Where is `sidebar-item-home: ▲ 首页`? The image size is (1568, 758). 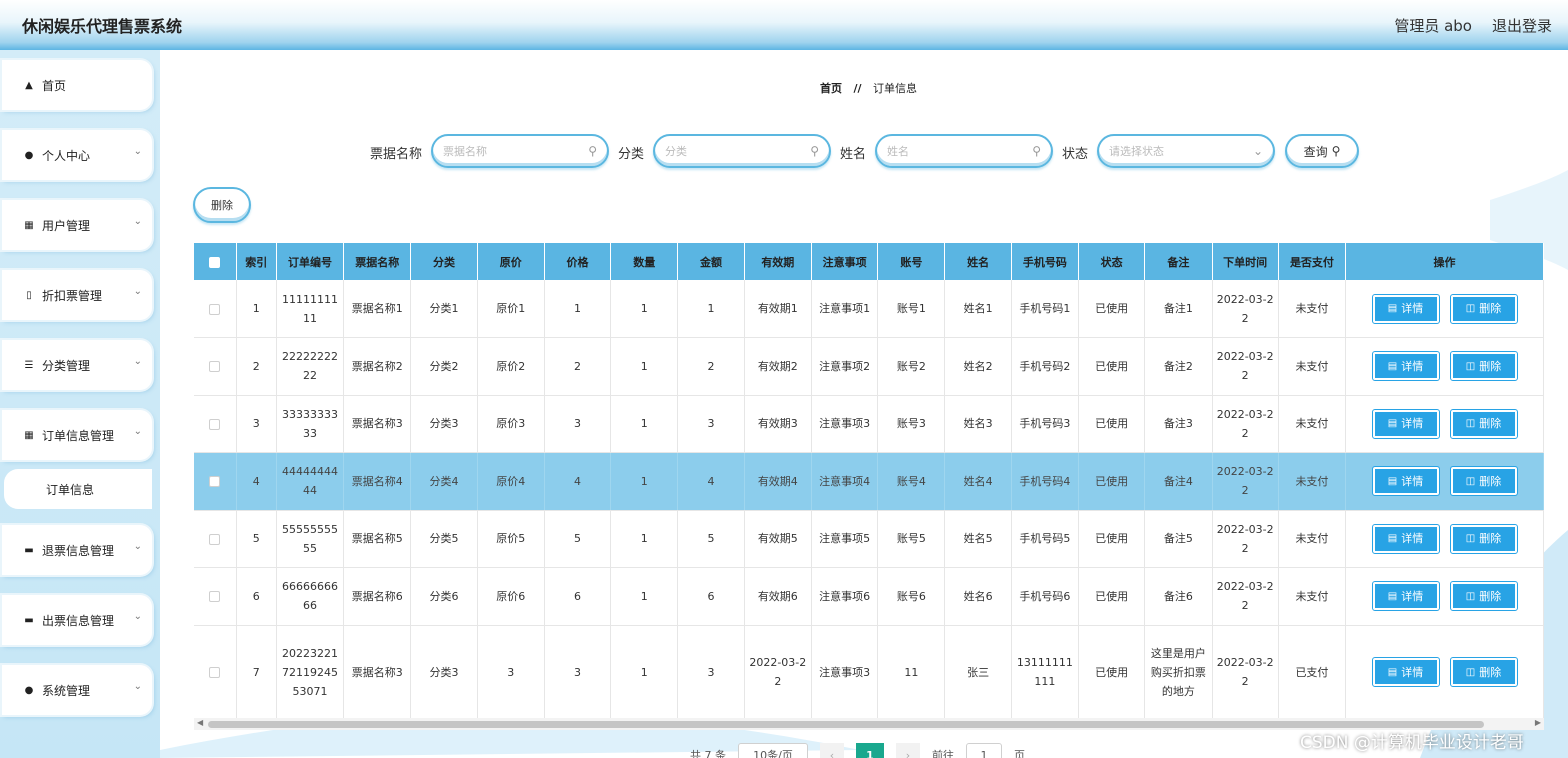
sidebar-item-home: ▲ 首页 is located at coordinates (77, 85).